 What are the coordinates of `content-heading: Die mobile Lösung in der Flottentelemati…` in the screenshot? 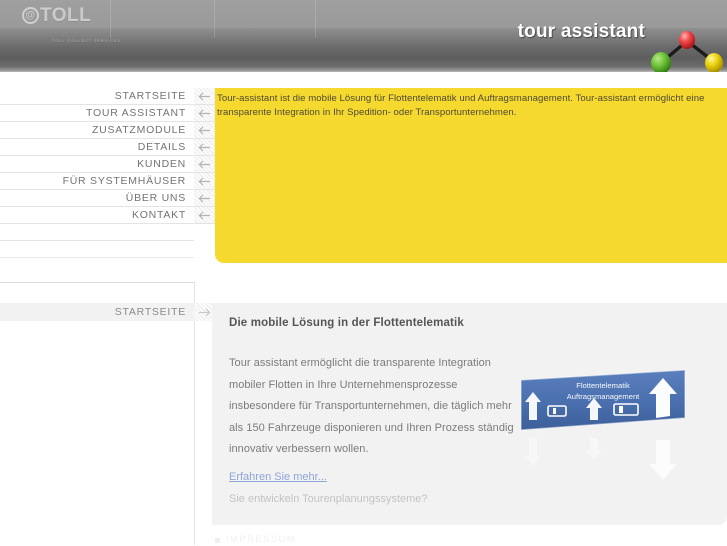 It's located at (346, 323).